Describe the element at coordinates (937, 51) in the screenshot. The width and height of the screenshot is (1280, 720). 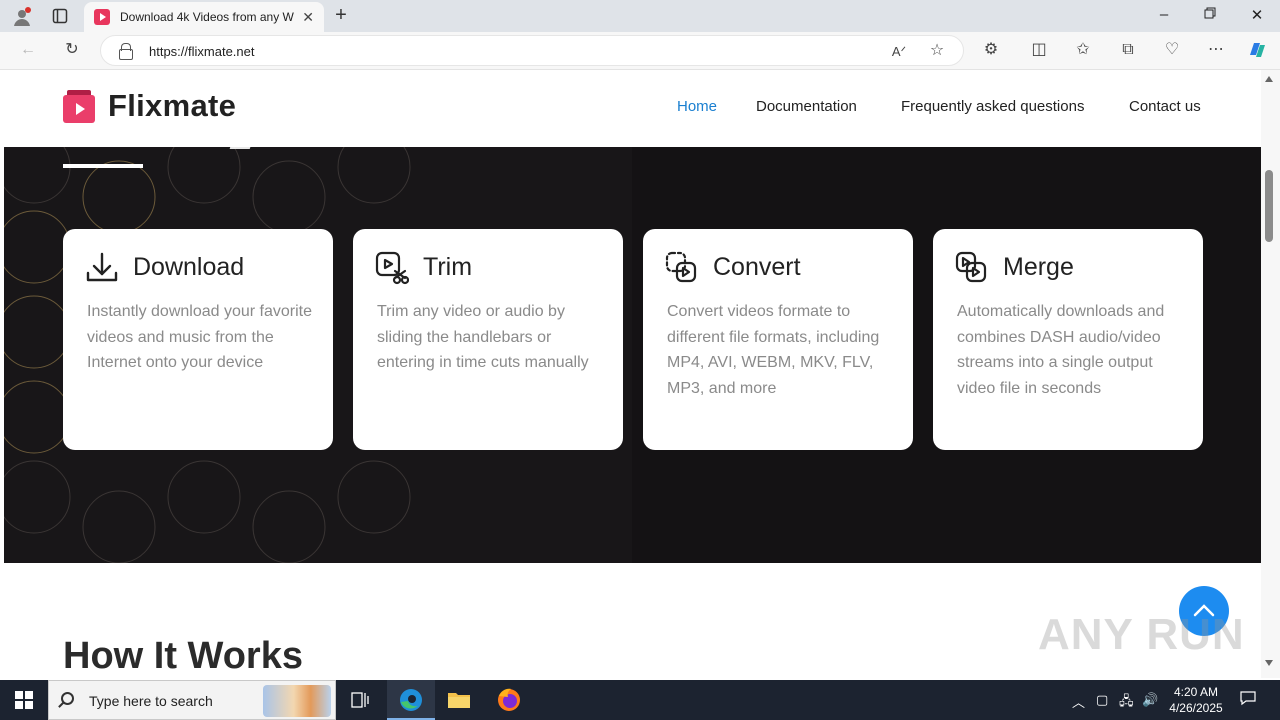
I see `favorite-star-icon: ☆` at that location.